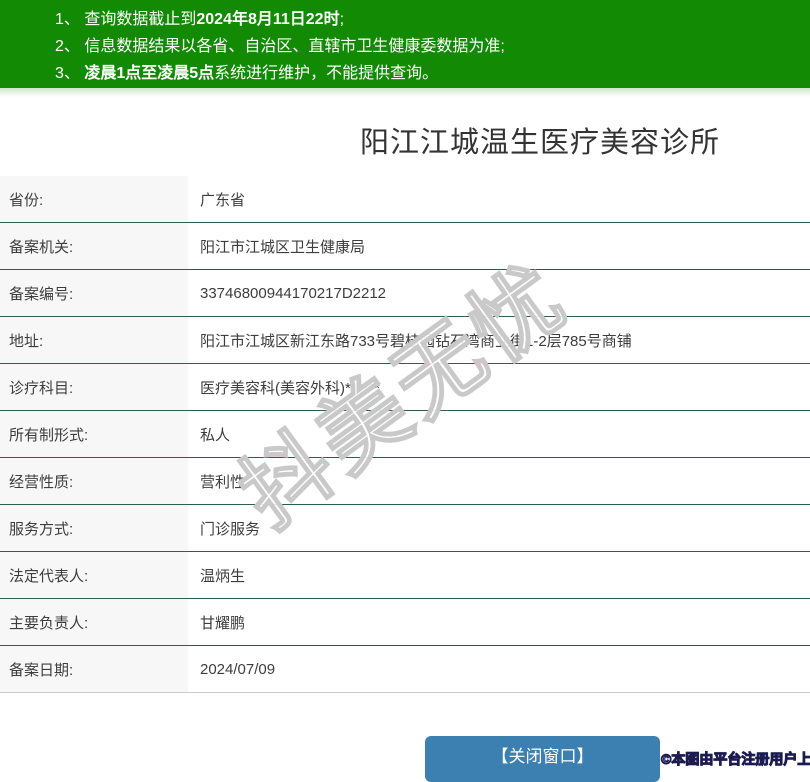  What do you see at coordinates (405, 575) in the screenshot?
I see `table-row: 法定代表人: 温炳生` at bounding box center [405, 575].